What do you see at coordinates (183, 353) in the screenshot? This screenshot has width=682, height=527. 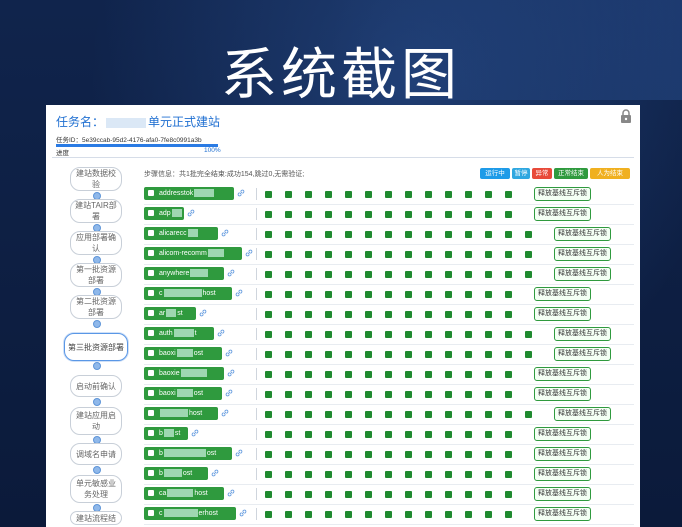 I see `host-tag: baoxi ost` at bounding box center [183, 353].